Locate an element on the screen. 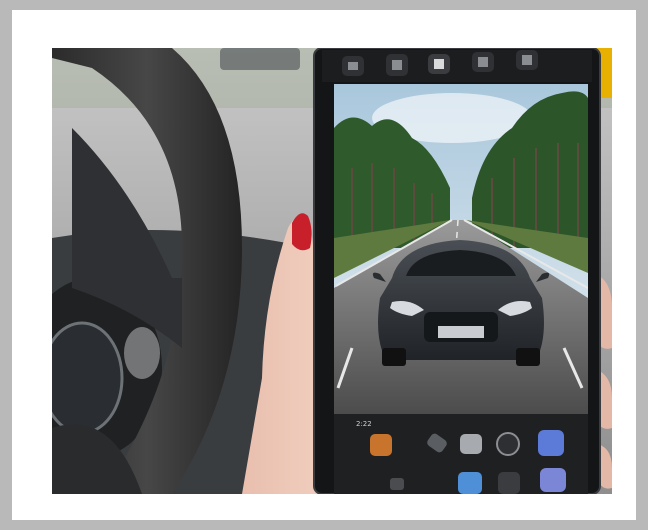  status-label: 2:22 is located at coordinates (364, 424).